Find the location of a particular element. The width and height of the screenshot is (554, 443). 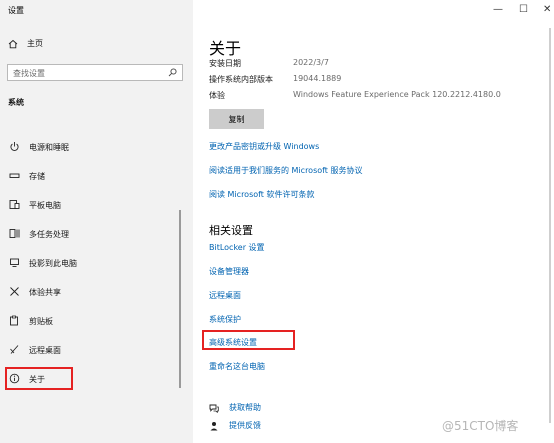

sidebar-item-tablet: 平板电脑 is located at coordinates (96, 205).